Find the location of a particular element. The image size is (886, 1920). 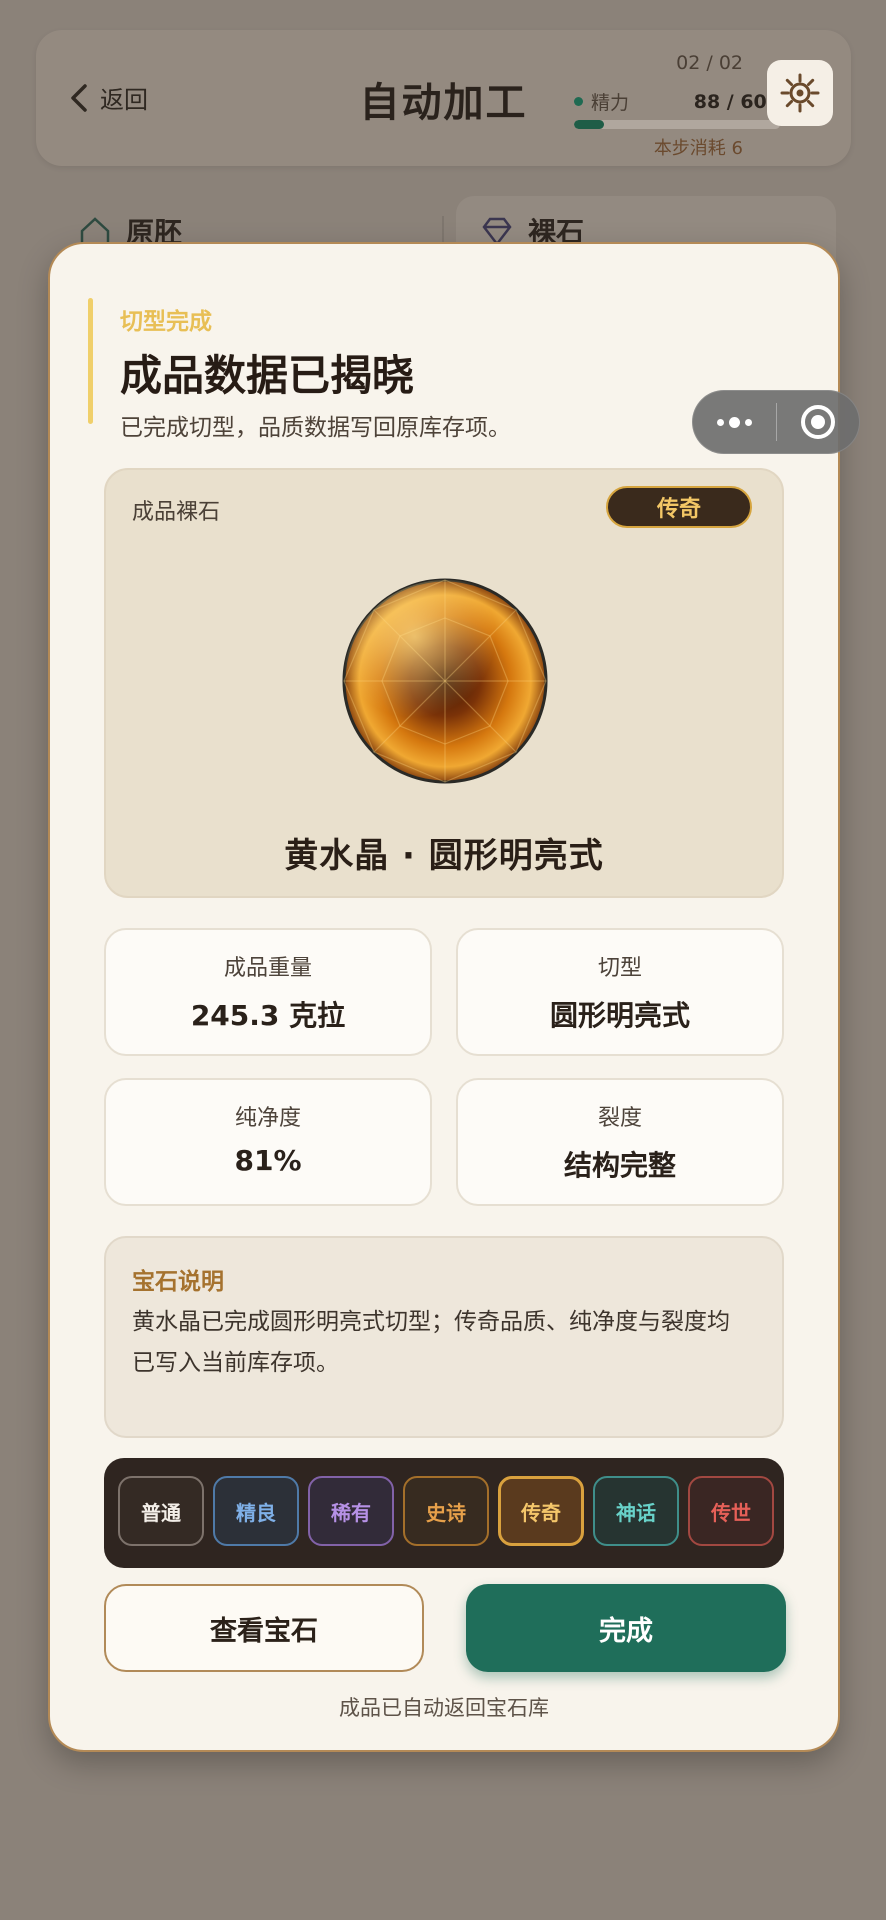

close-miniprogram-button is located at coordinates (818, 422).